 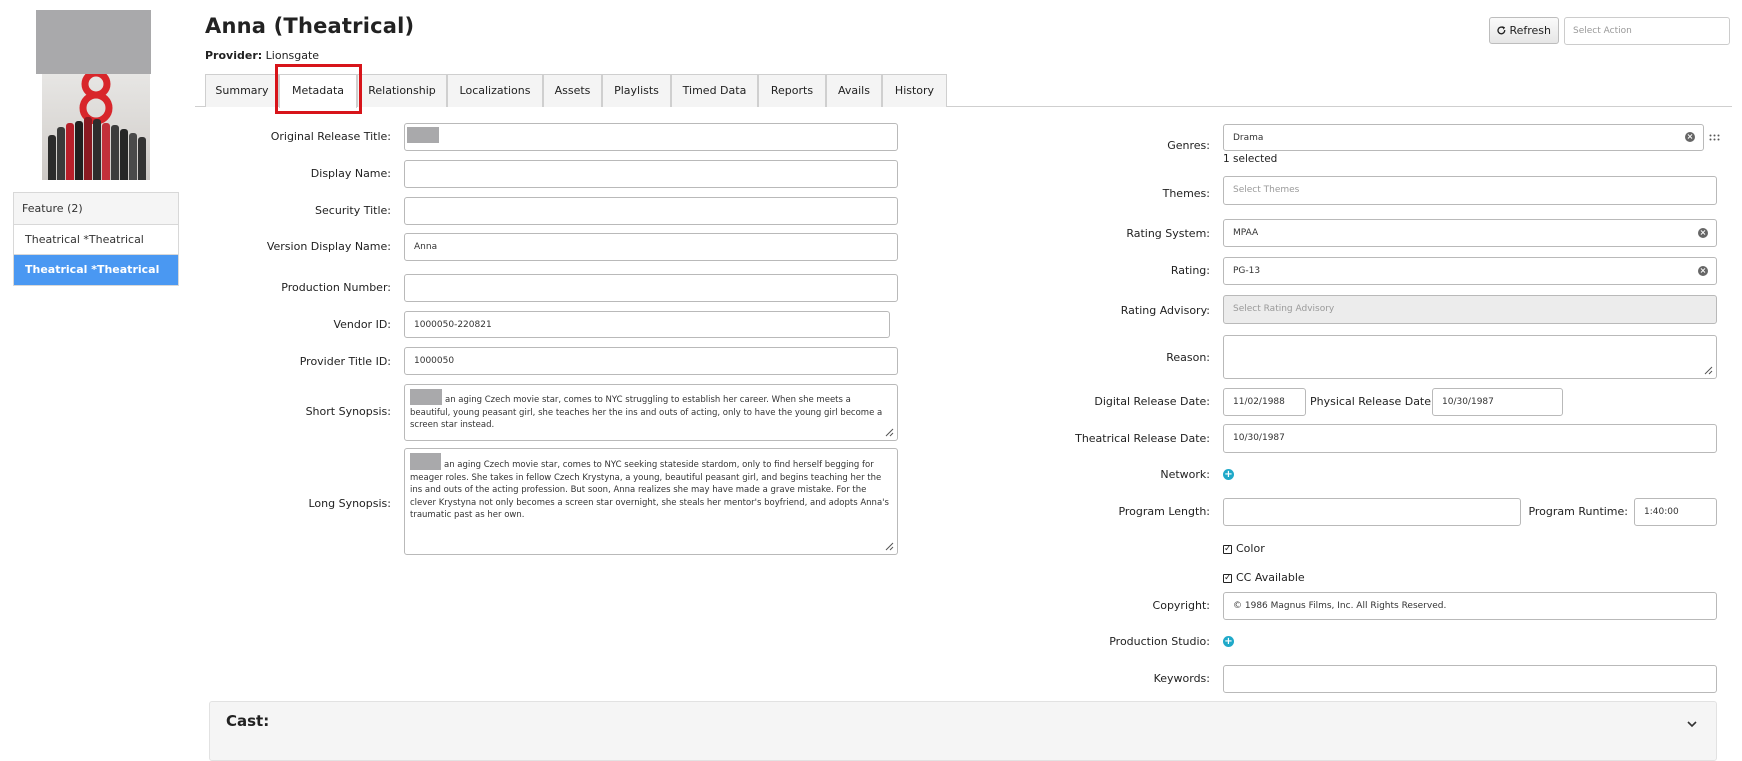 What do you see at coordinates (1647, 31) in the screenshot?
I see `select-action-dropdown: Select Action` at bounding box center [1647, 31].